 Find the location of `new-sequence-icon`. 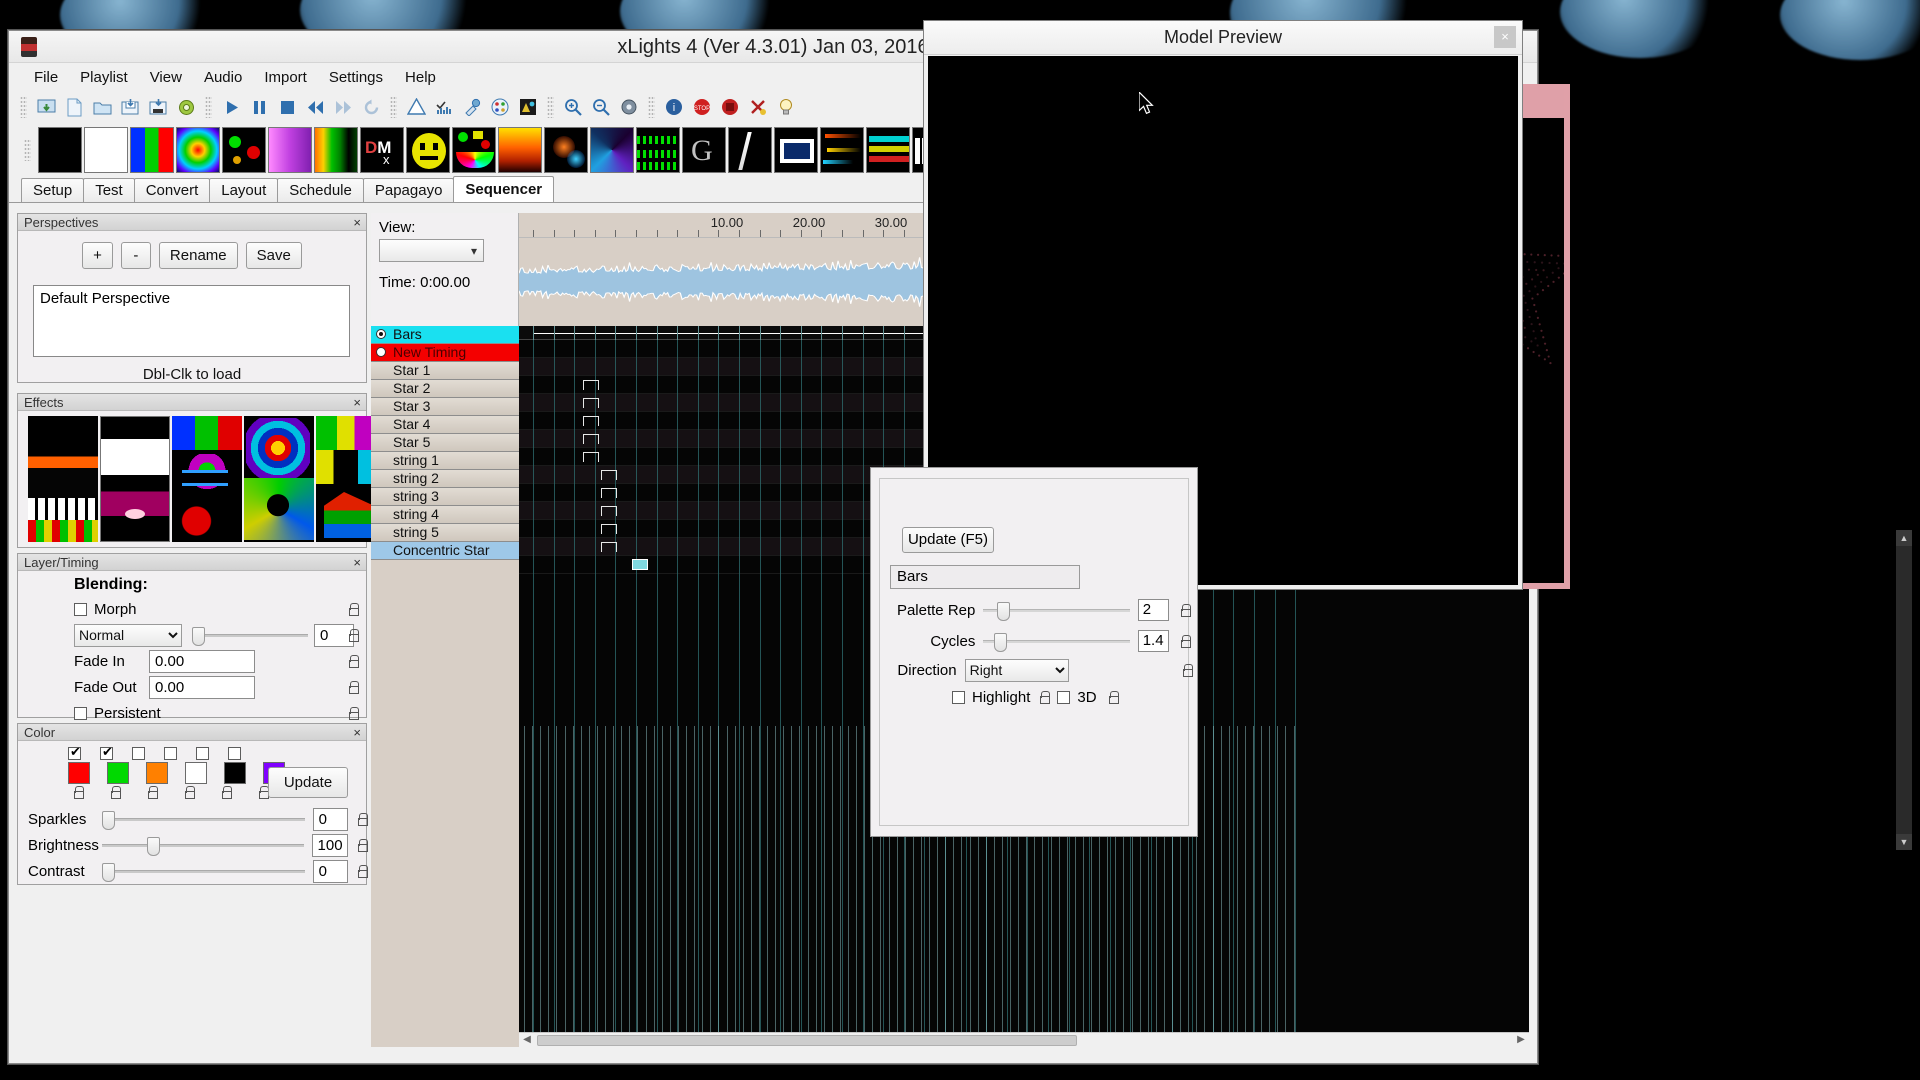

new-sequence-icon is located at coordinates (46, 107).